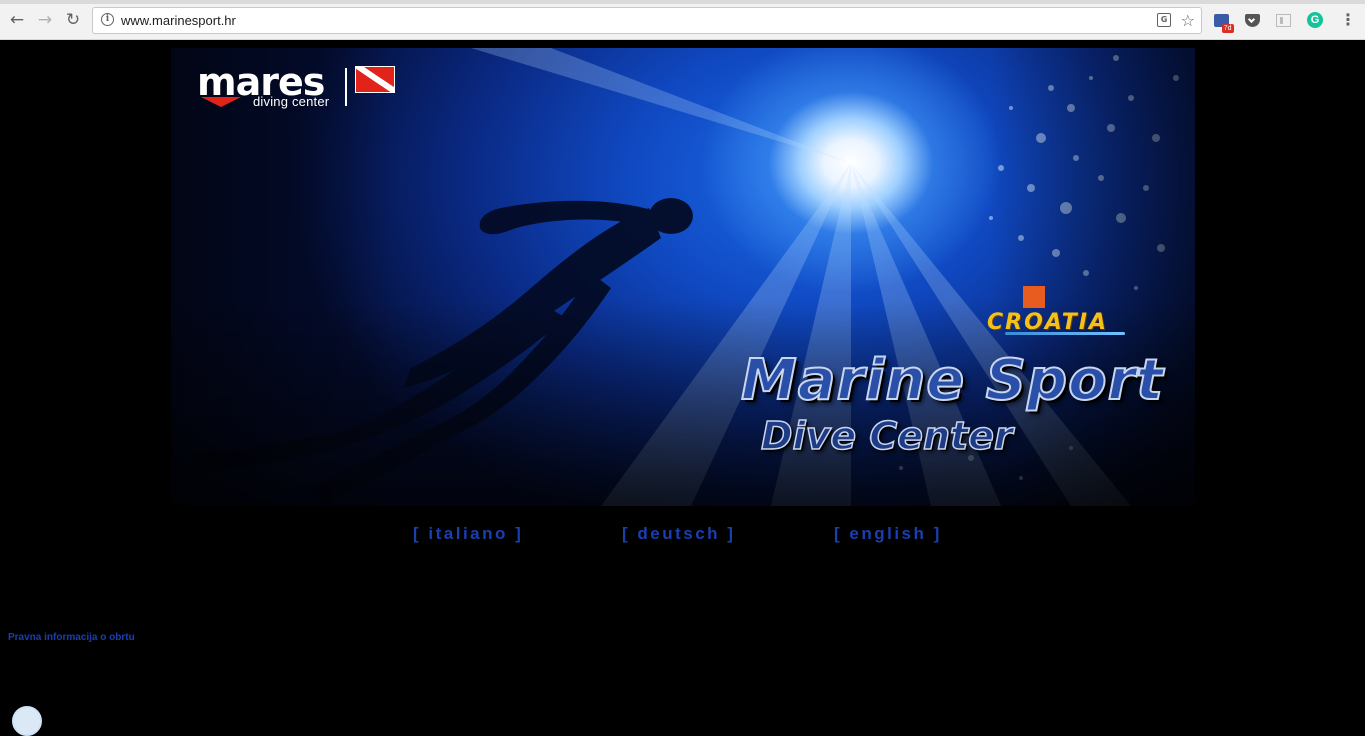 This screenshot has width=1365, height=736. Describe the element at coordinates (17, 20) in the screenshot. I see `back-button: ←` at that location.